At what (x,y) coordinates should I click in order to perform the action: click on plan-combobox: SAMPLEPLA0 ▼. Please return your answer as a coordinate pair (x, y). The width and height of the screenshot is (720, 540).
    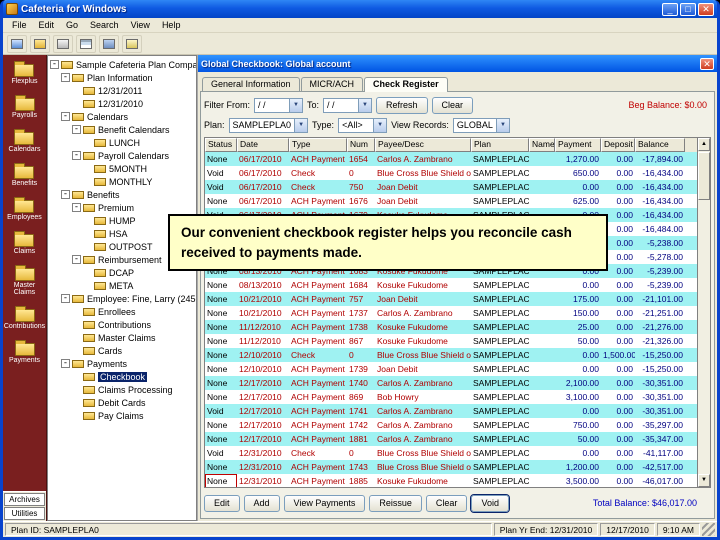
    Looking at the image, I should click on (268, 125).